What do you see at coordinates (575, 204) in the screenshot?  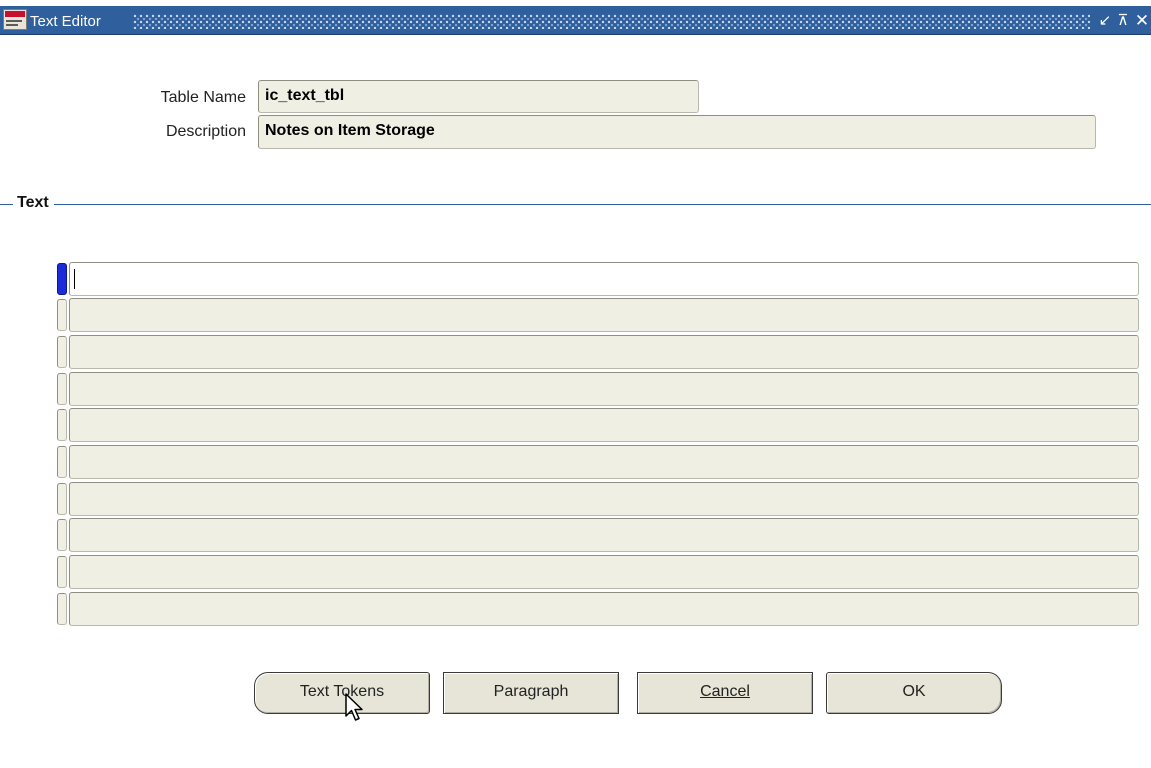 I see `text-section-divider` at bounding box center [575, 204].